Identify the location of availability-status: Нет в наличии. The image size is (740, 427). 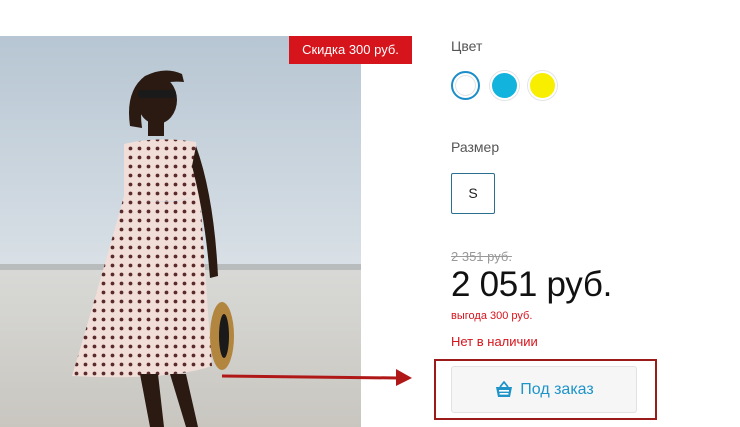
(494, 341).